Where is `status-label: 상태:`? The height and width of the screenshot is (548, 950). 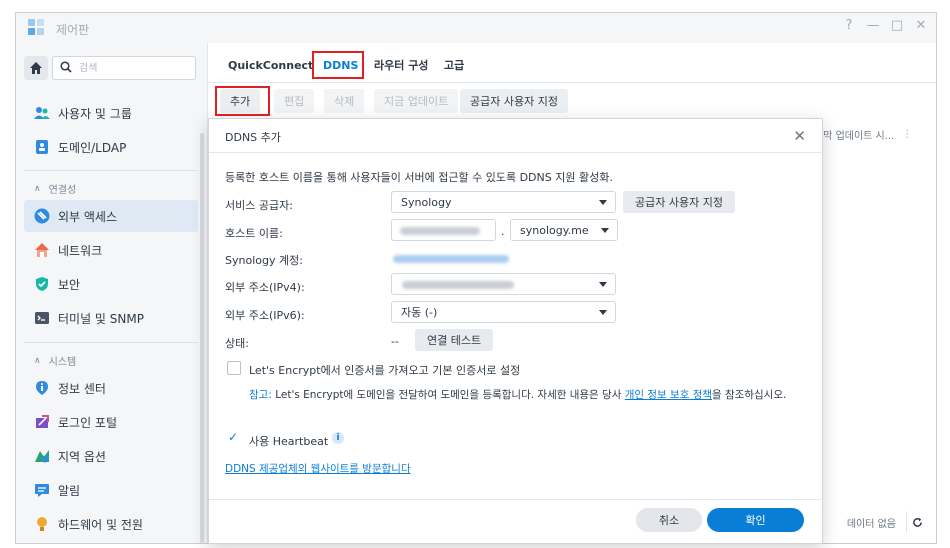
status-label: 상태: is located at coordinates (237, 343).